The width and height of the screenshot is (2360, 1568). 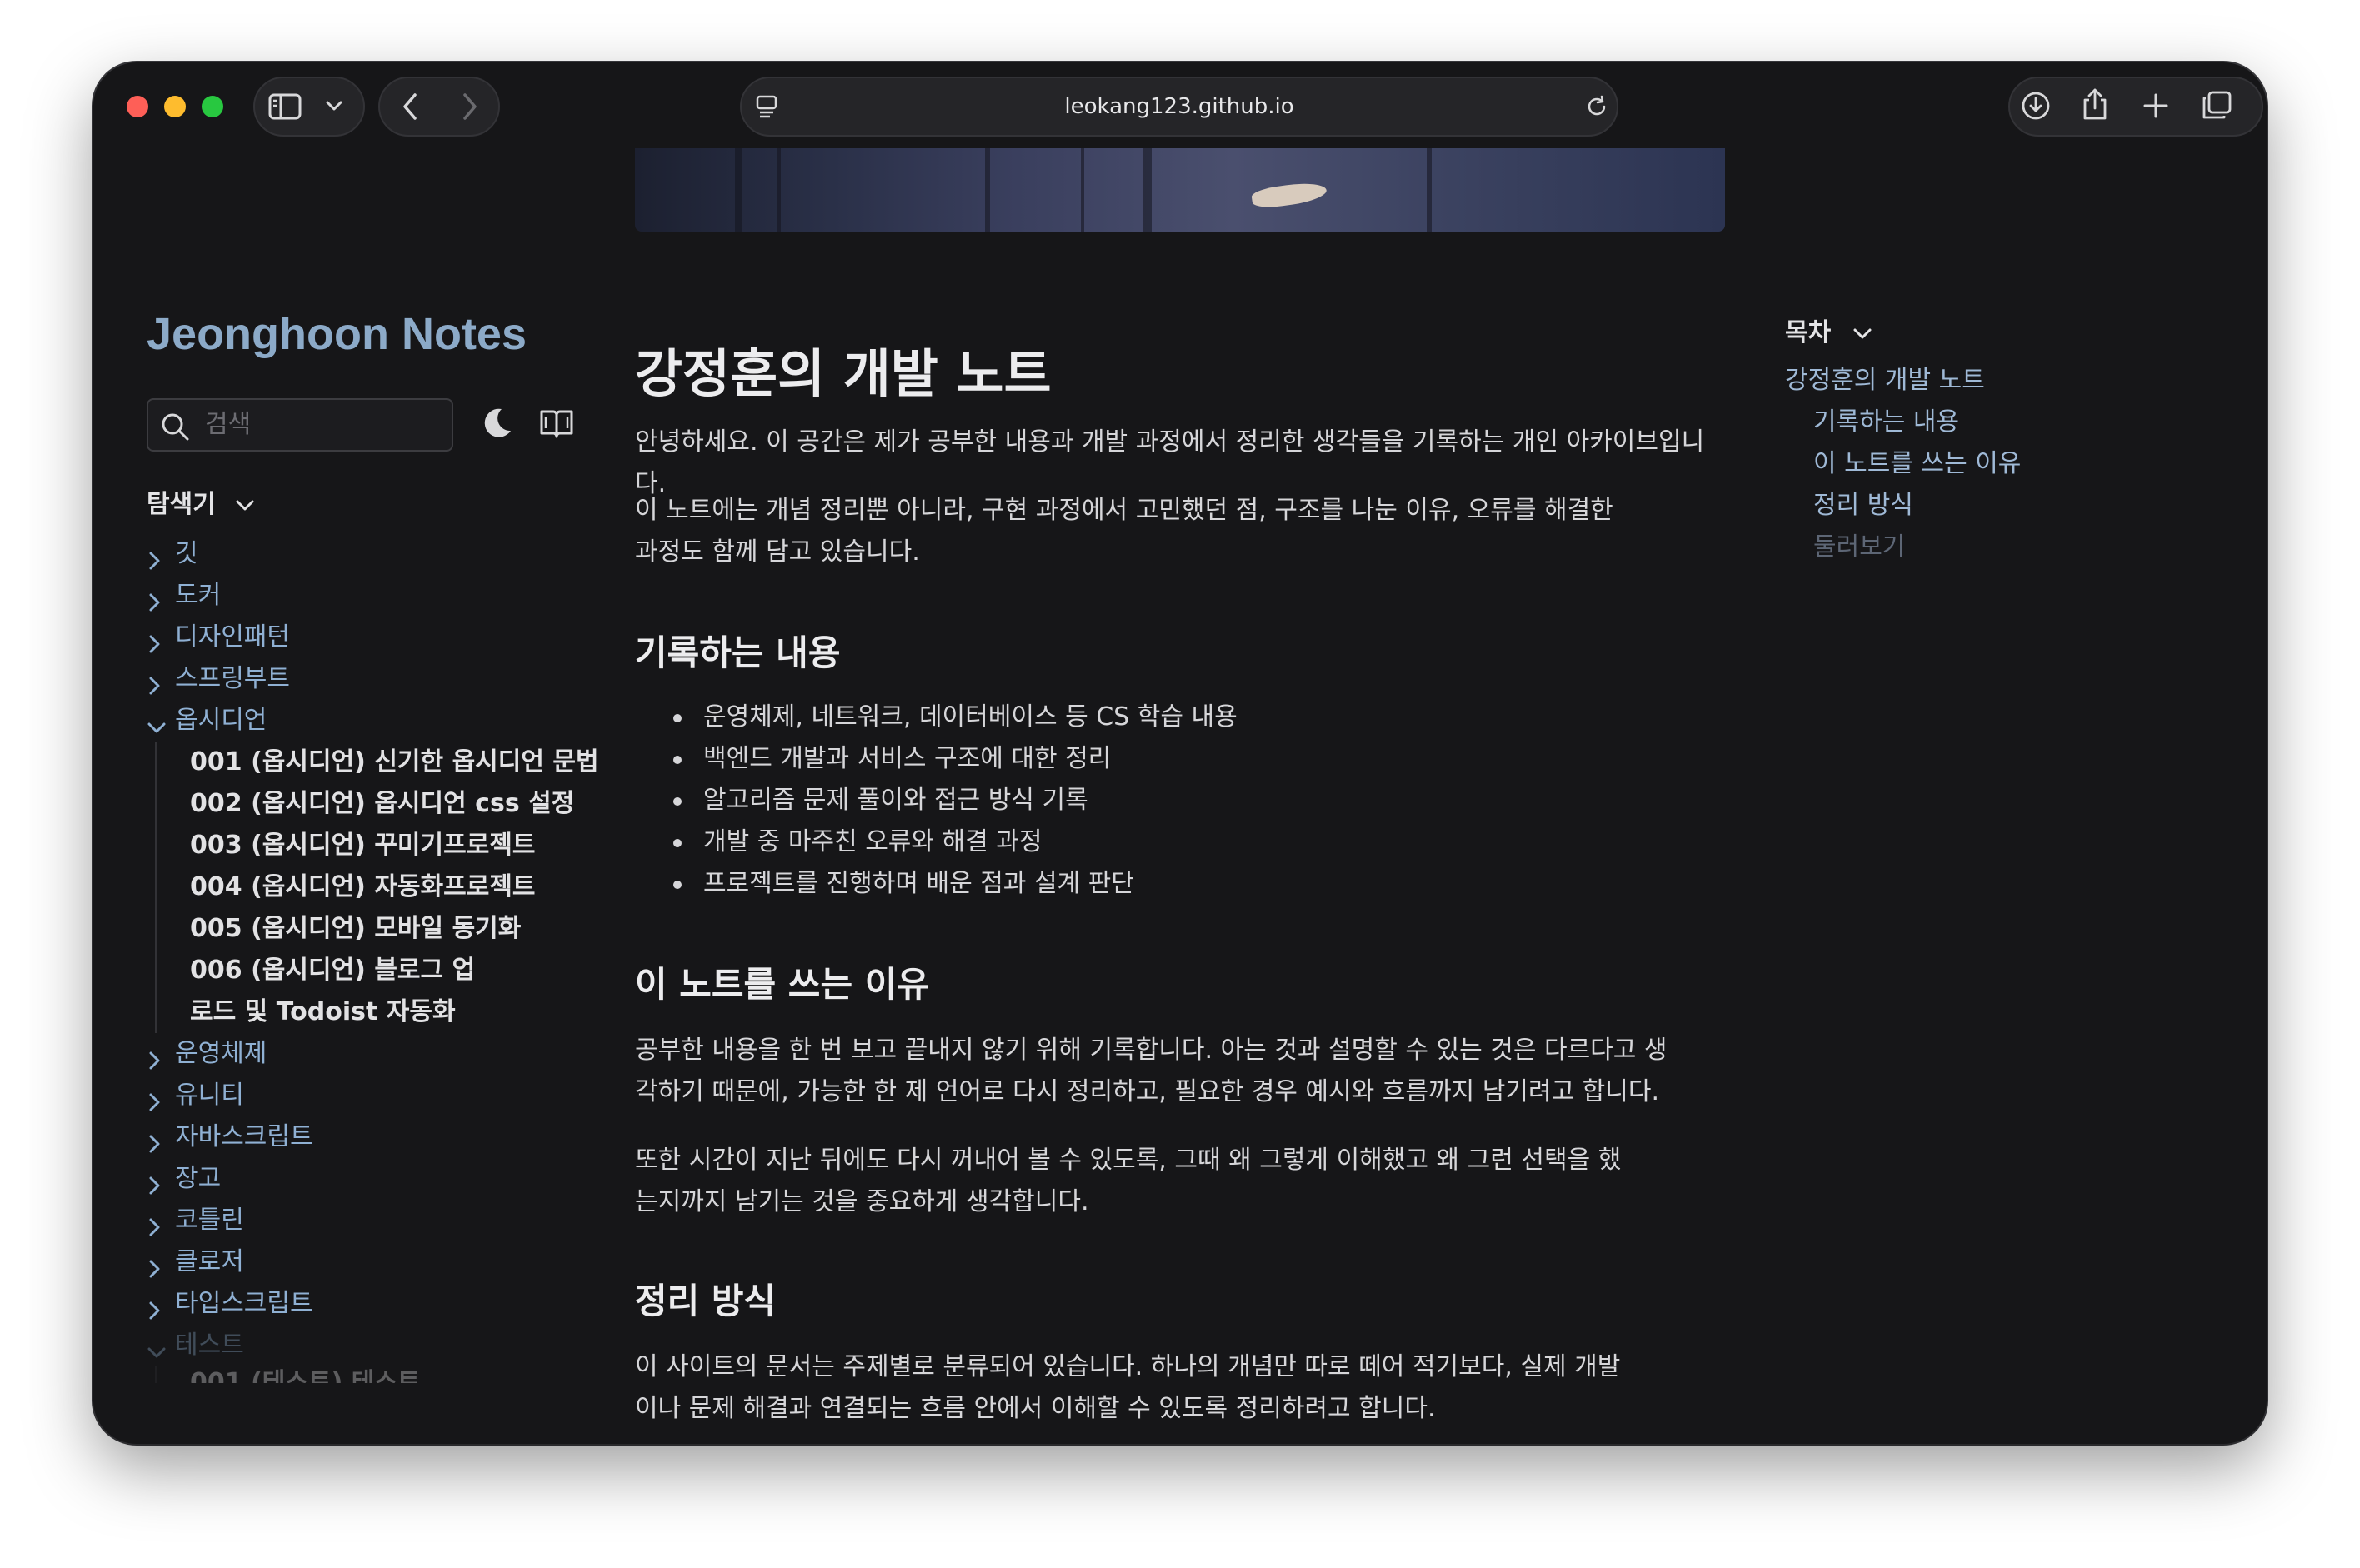 What do you see at coordinates (470, 108) in the screenshot?
I see `forward-icon` at bounding box center [470, 108].